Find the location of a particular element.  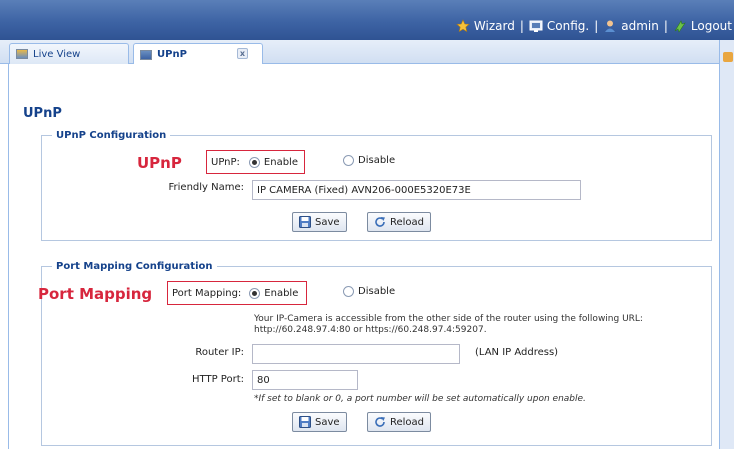

port-mapping-save-button: Save is located at coordinates (319, 422).